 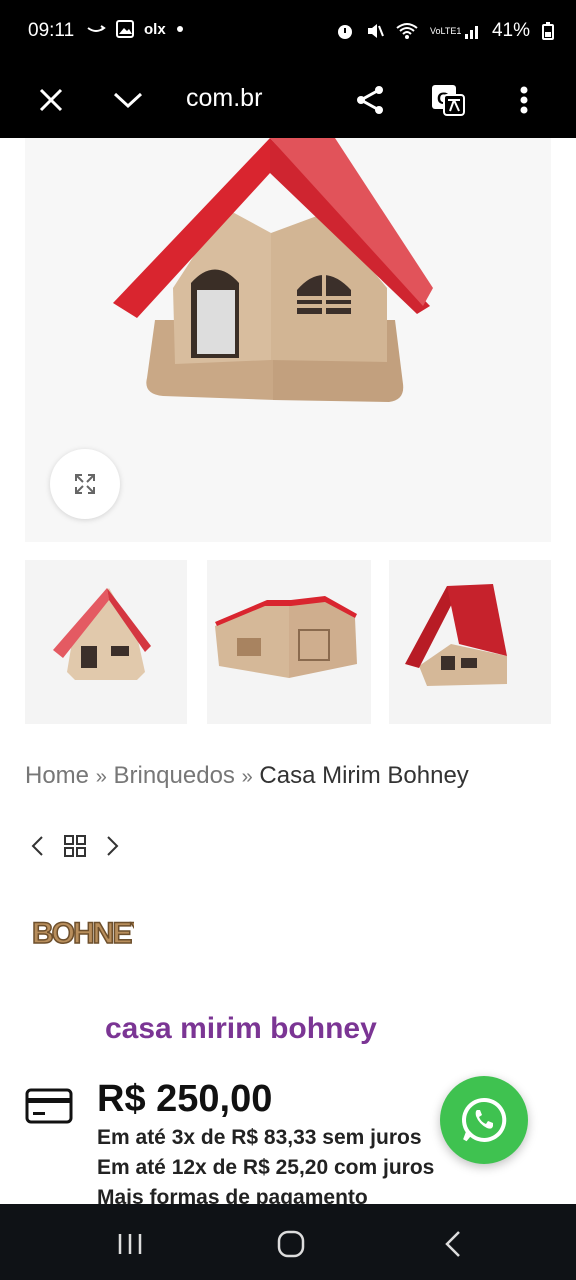 I want to click on translate-button: G, so click(x=448, y=100).